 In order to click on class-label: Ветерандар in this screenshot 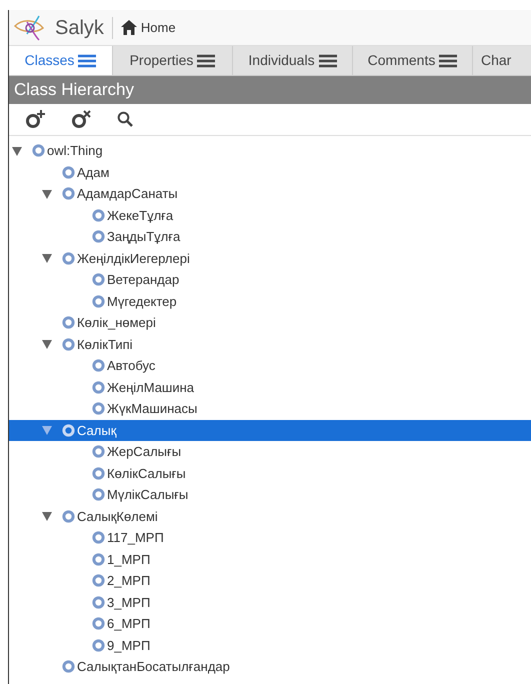, I will do `click(143, 280)`.